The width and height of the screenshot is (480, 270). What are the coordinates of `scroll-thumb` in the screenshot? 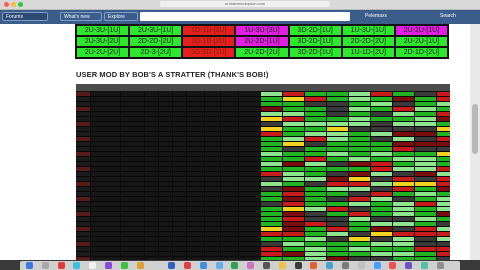 It's located at (475, 129).